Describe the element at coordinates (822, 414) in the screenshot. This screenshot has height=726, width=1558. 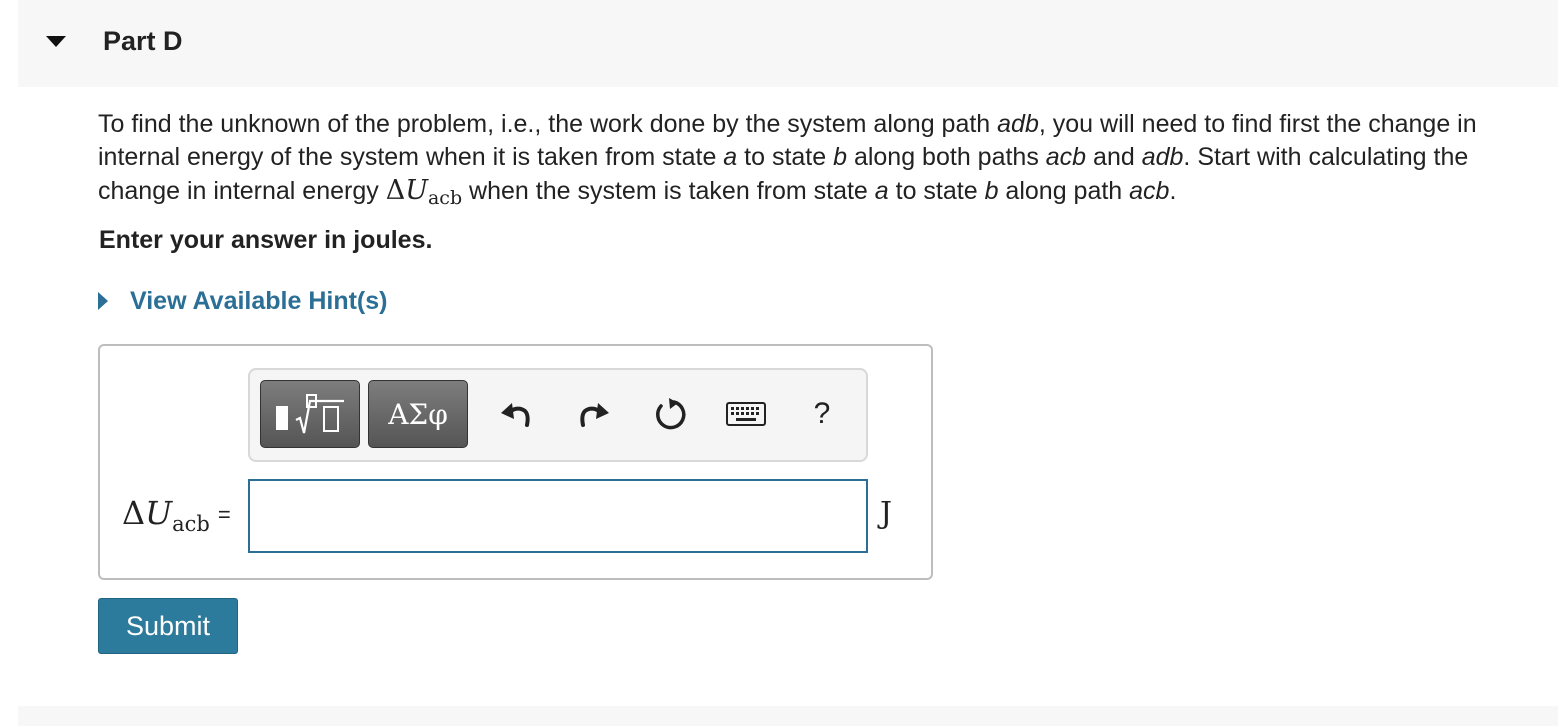
I see `help-button: ?` at that location.